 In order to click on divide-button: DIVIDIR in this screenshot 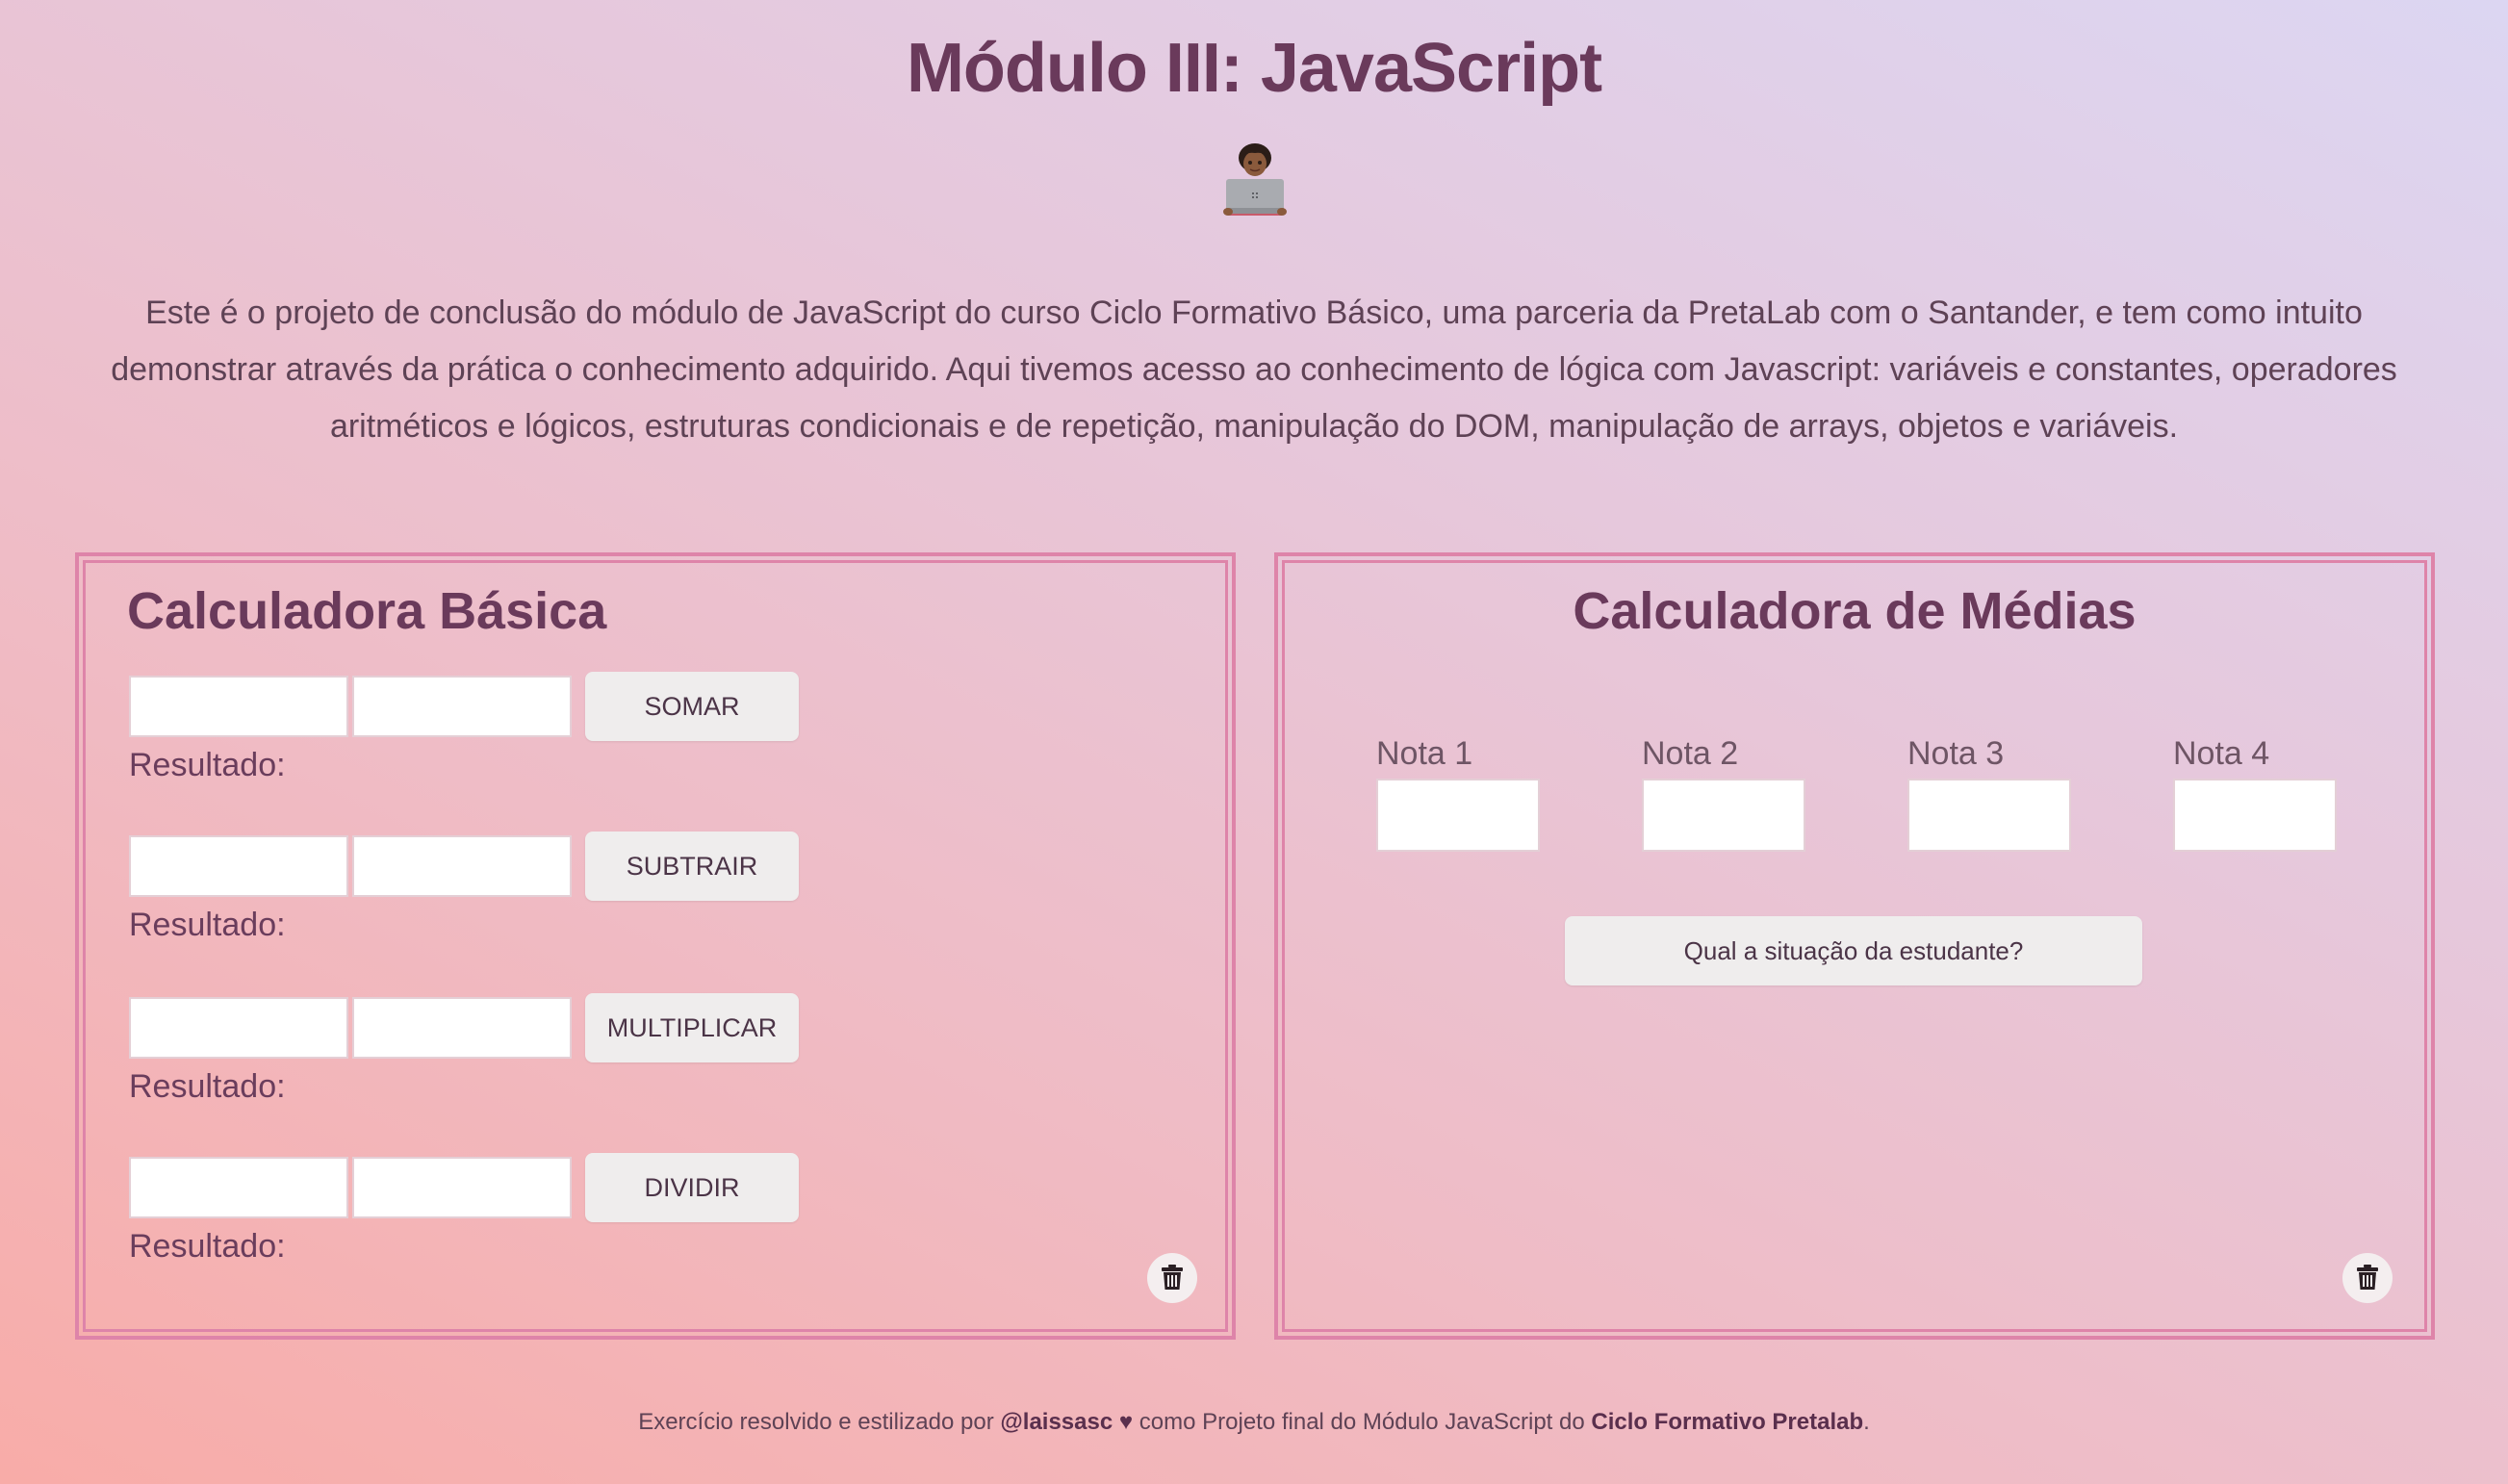, I will do `click(692, 1187)`.